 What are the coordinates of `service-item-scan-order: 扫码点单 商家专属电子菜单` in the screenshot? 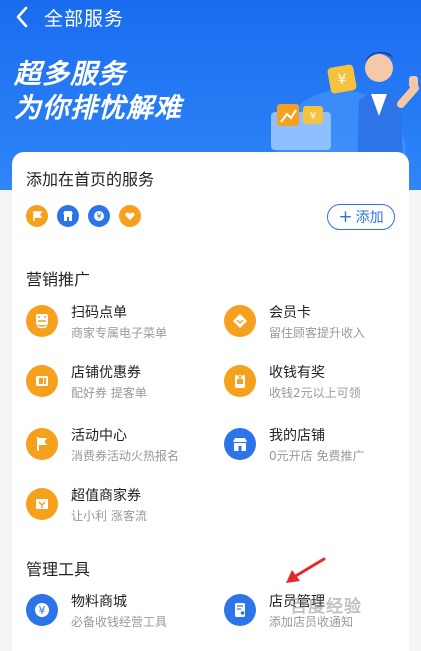 It's located at (96, 324).